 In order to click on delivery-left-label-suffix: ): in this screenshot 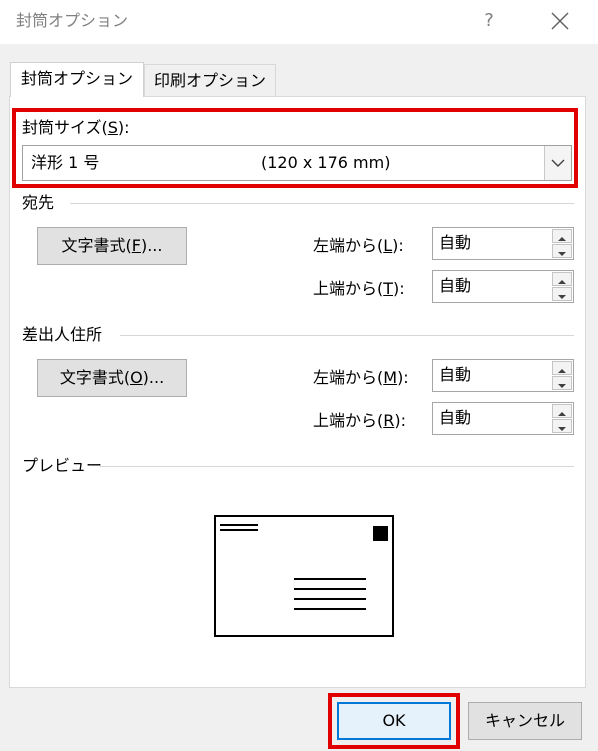, I will do `click(398, 245)`.